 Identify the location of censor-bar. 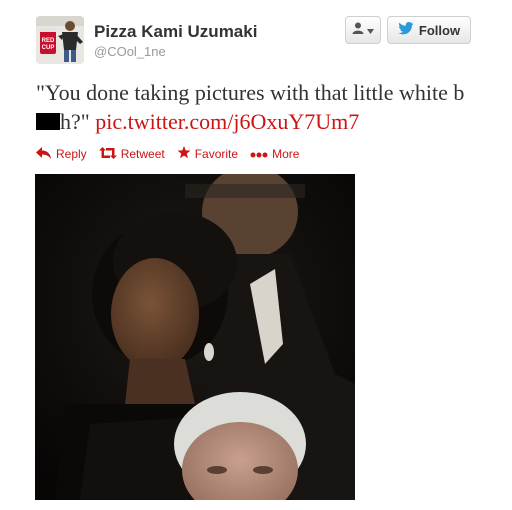
(48, 121).